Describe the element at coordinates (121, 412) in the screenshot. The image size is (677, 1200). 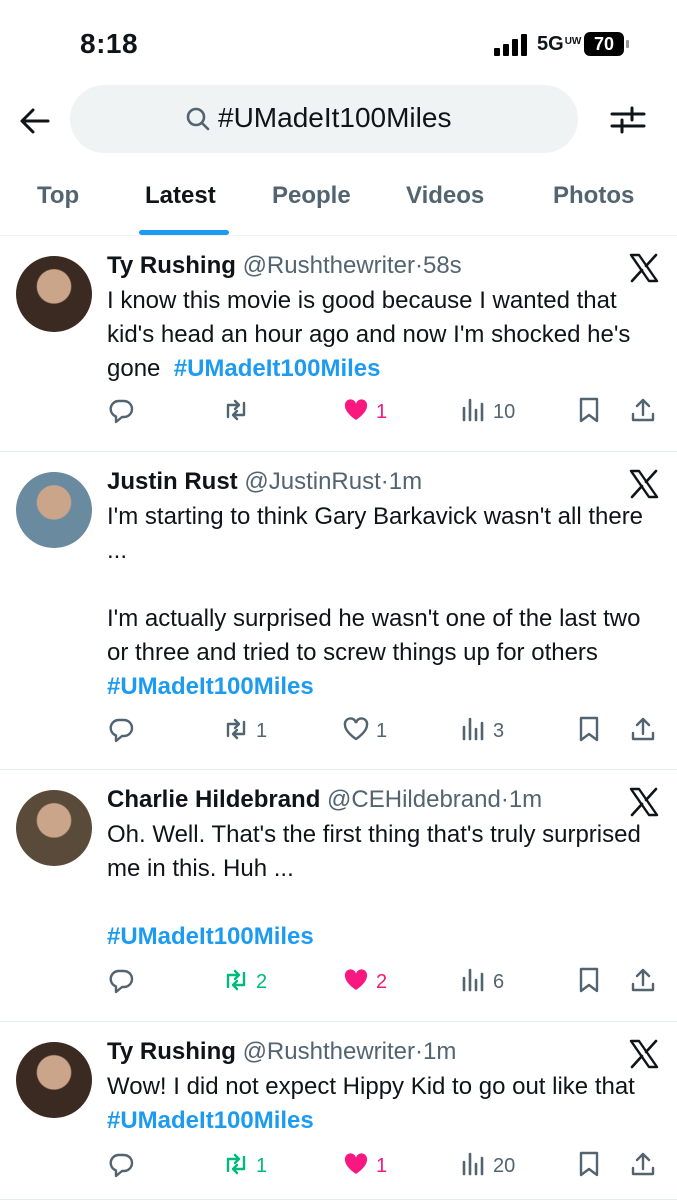
I see `reply-icon` at that location.